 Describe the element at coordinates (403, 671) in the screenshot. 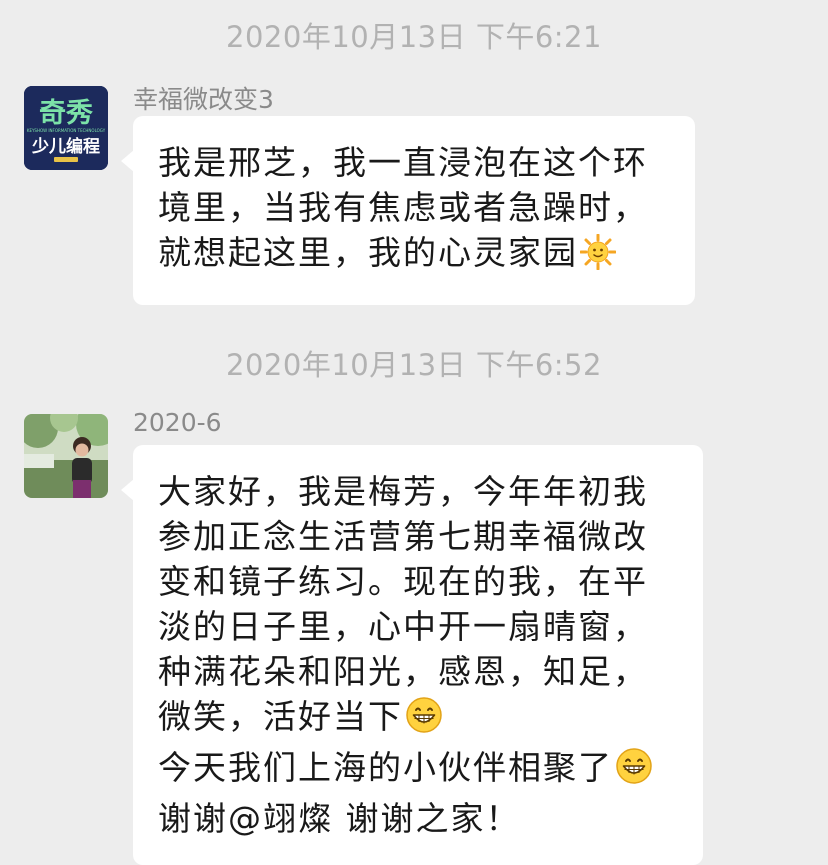

I see `message-line: 种满花朵和阳光，感恩，知足，` at that location.